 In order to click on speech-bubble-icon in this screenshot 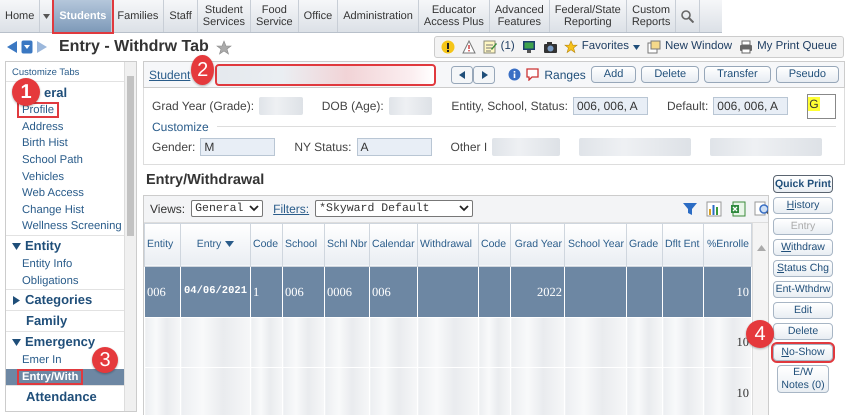, I will do `click(533, 74)`.